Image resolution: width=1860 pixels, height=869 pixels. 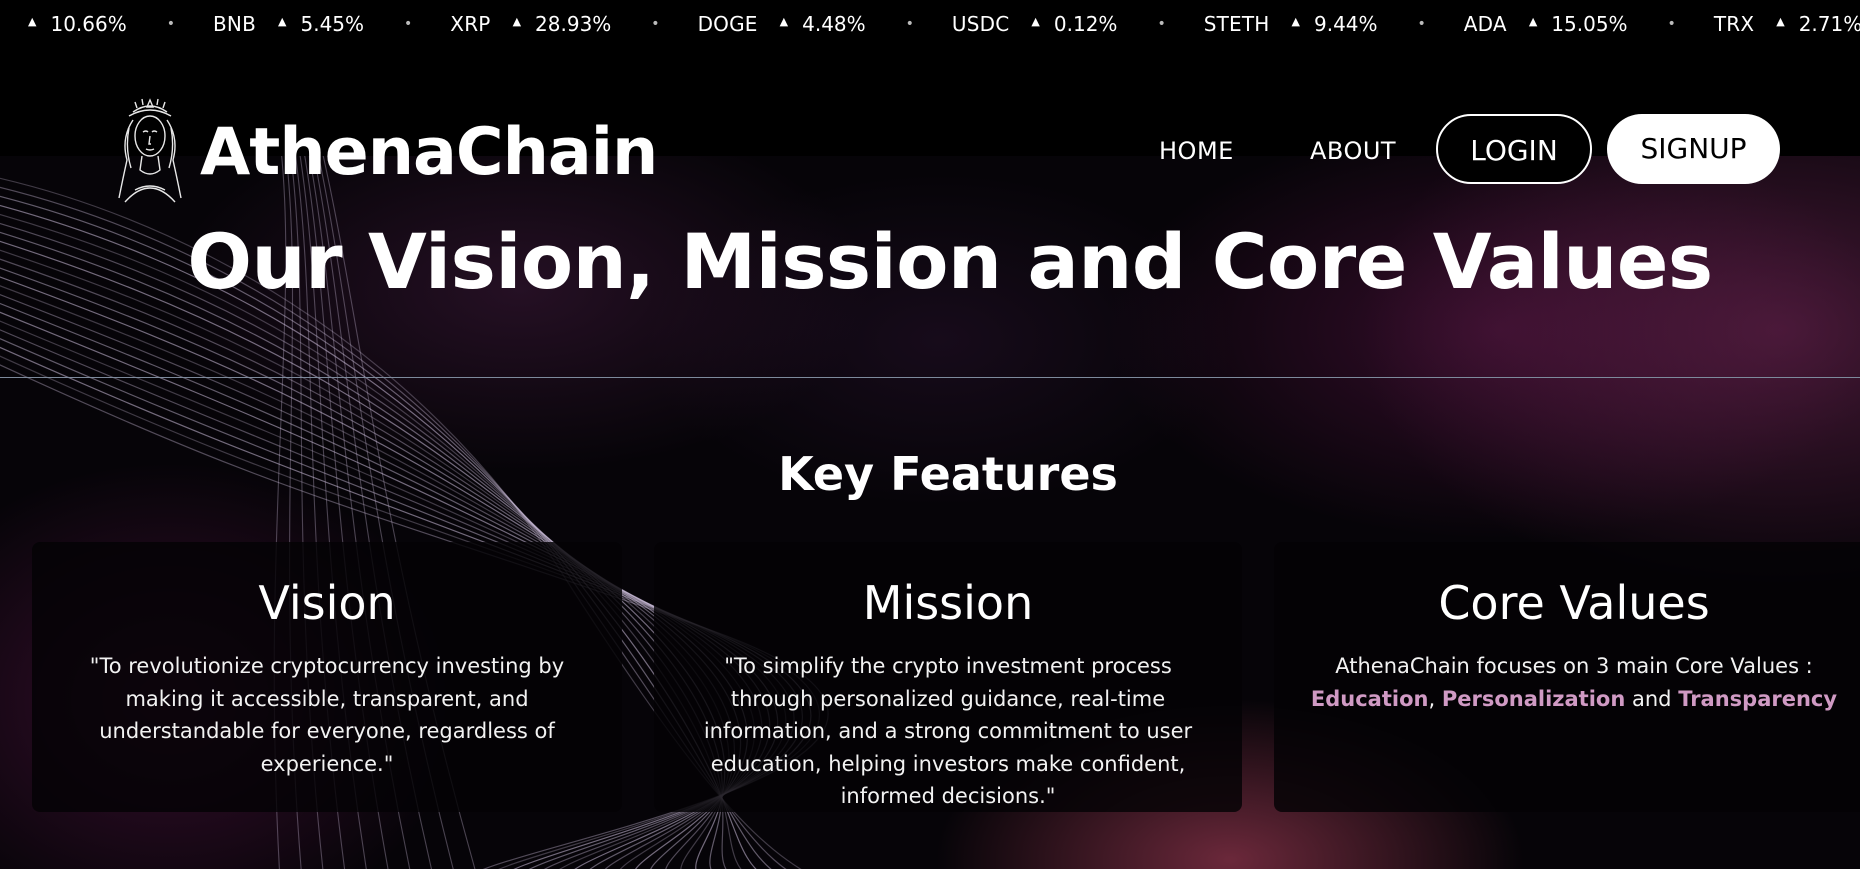 What do you see at coordinates (332, 24) in the screenshot?
I see `ticker-change: 5.45%` at bounding box center [332, 24].